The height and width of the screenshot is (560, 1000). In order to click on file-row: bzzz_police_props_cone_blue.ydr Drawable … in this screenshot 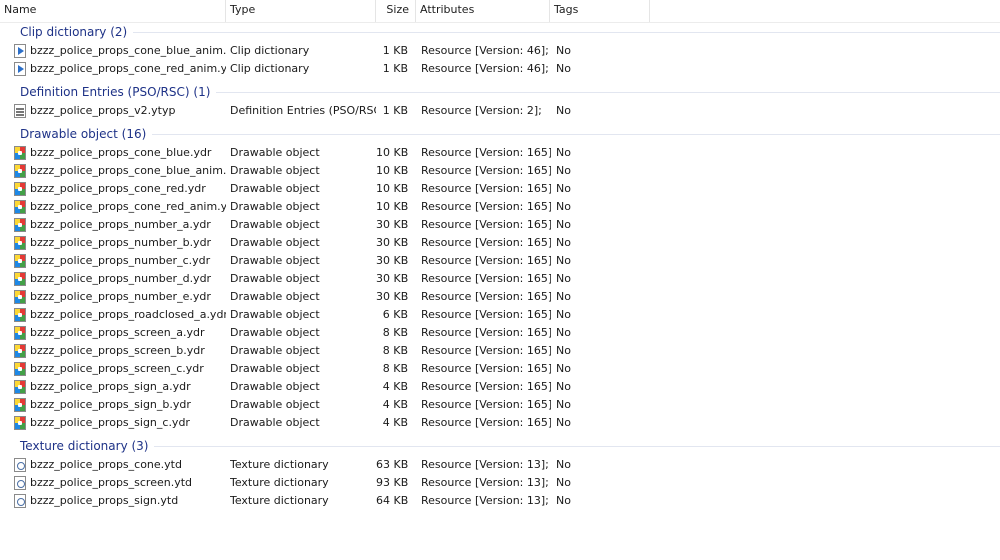, I will do `click(500, 153)`.